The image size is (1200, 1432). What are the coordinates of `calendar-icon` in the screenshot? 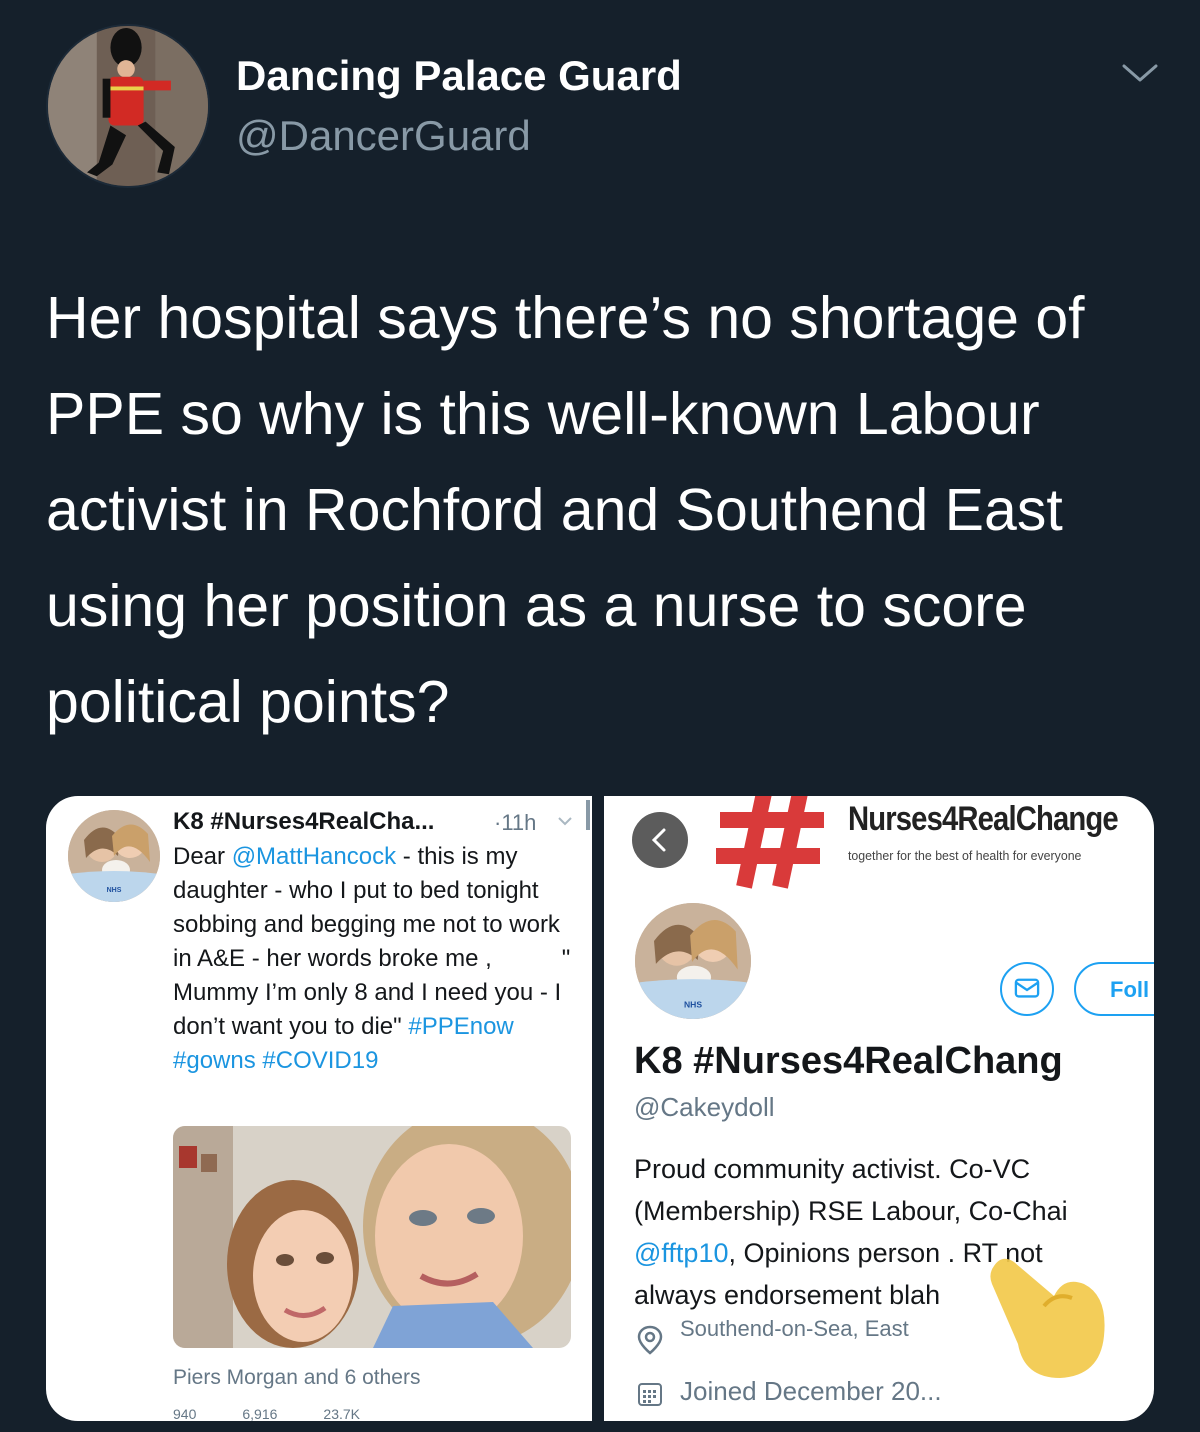 It's located at (650, 1394).